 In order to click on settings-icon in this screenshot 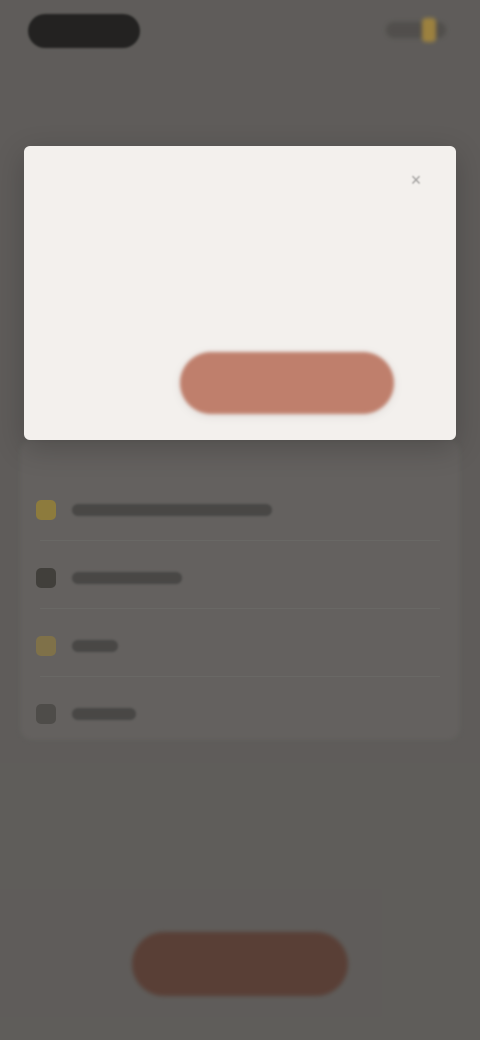, I will do `click(46, 714)`.